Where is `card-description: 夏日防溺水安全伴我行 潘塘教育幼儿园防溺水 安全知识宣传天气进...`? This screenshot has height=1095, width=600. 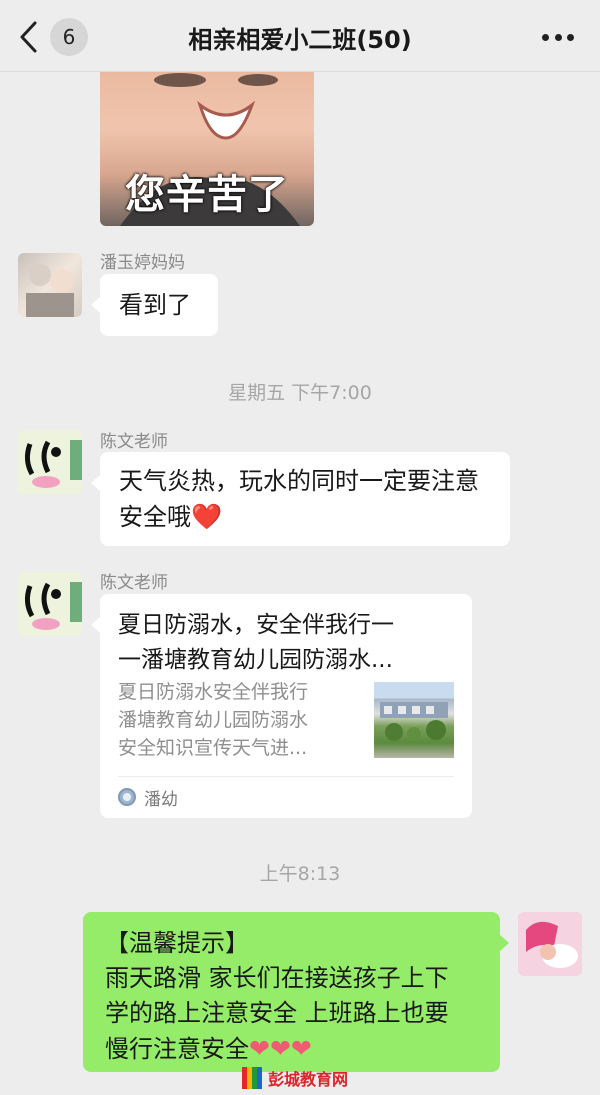 card-description: 夏日防溺水安全伴我行 潘塘教育幼儿园防溺水 安全知识宣传天气进... is located at coordinates (234, 720).